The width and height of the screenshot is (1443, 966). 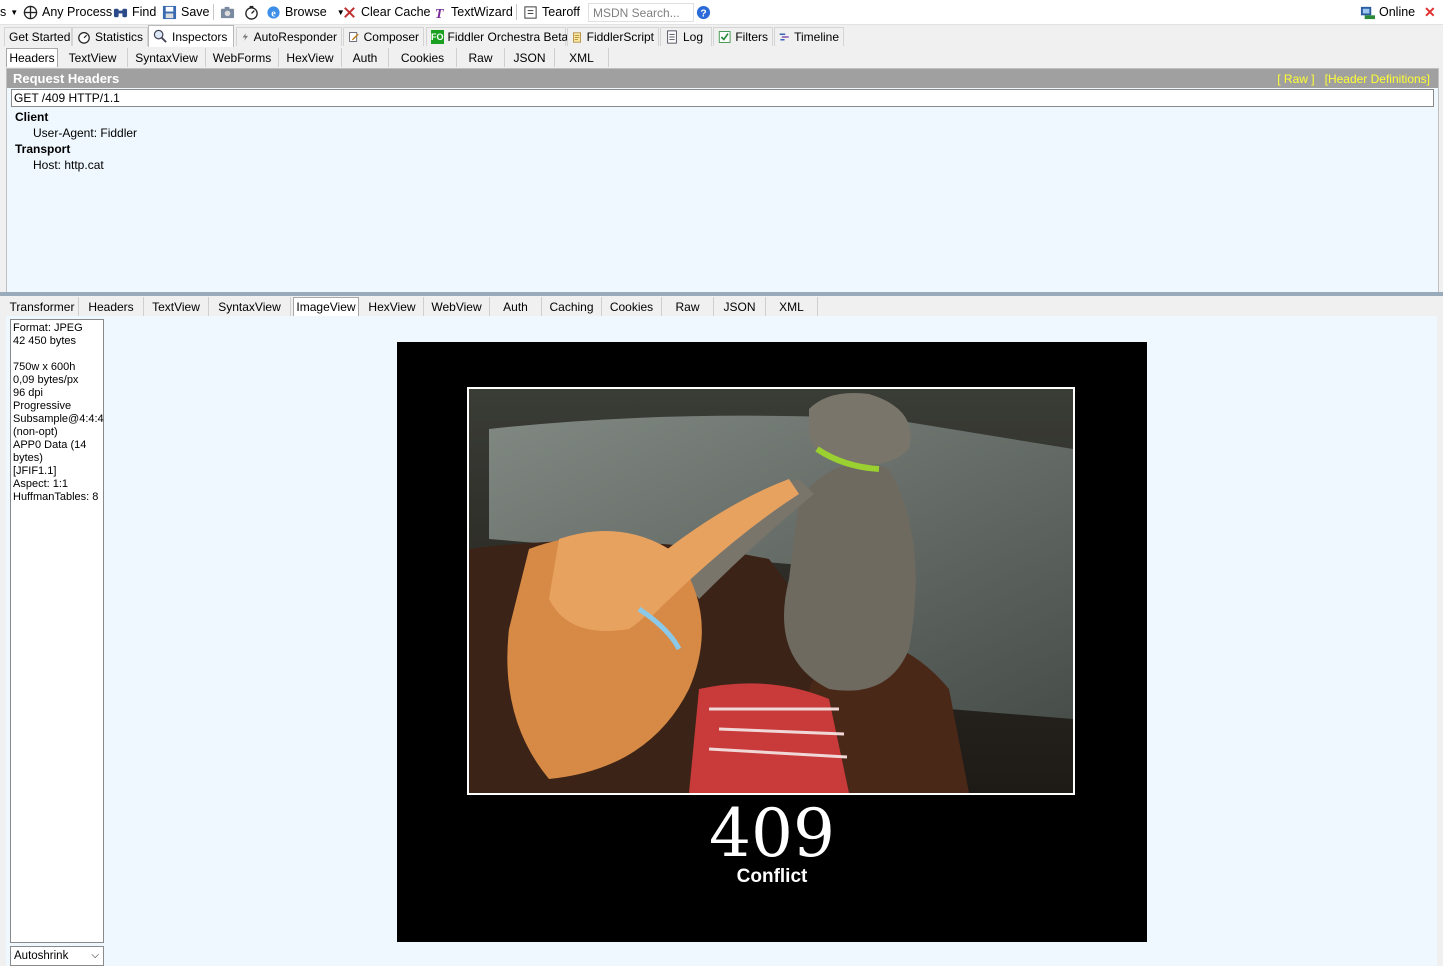 I want to click on request-line: GET /409 HTTP/1.1, so click(x=722, y=98).